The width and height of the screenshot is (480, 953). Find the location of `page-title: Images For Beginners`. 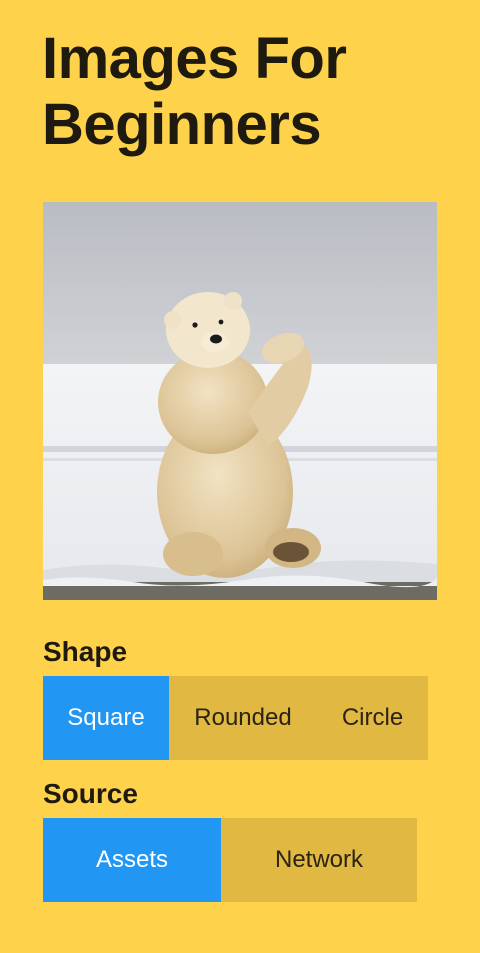

page-title: Images For Beginners is located at coordinates (252, 92).